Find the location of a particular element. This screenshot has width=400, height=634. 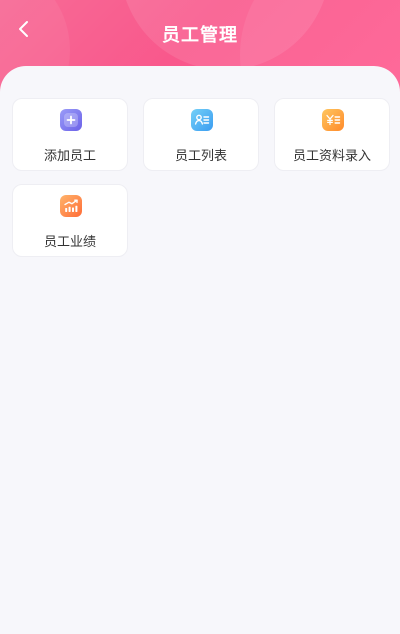

menu-item-label: 员工资料录入 is located at coordinates (331, 156).